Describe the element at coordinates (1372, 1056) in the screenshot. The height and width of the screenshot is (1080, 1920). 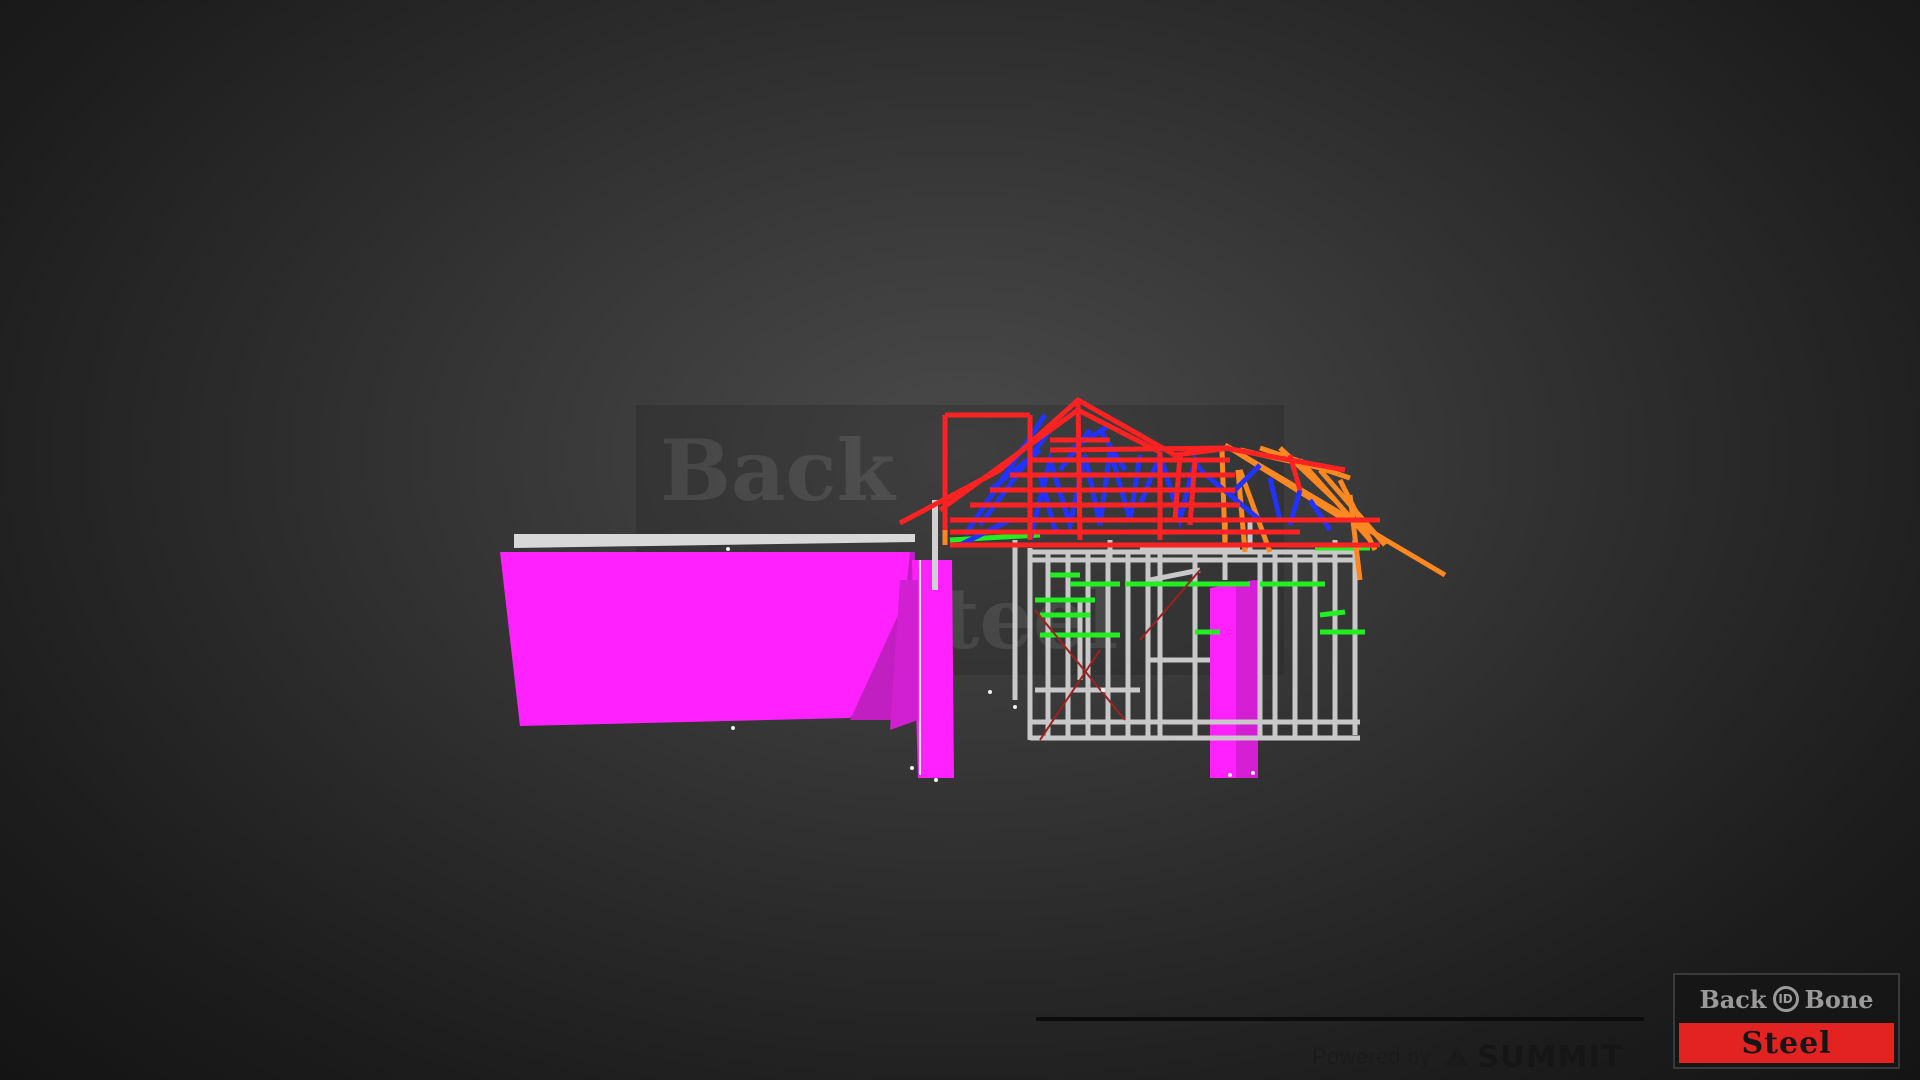
I see `powered-by-label: Powered by` at that location.